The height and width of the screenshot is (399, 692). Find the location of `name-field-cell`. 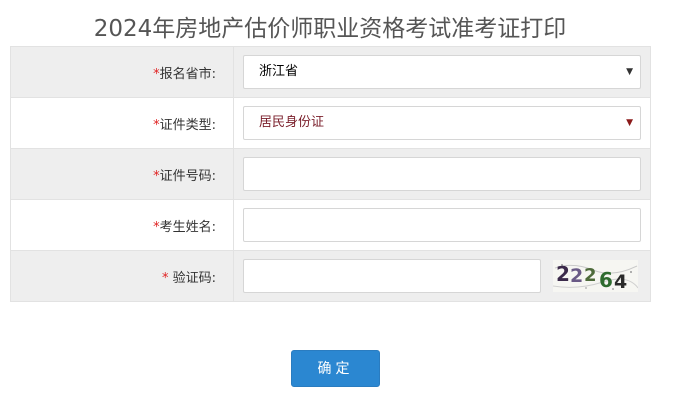

name-field-cell is located at coordinates (442, 225).